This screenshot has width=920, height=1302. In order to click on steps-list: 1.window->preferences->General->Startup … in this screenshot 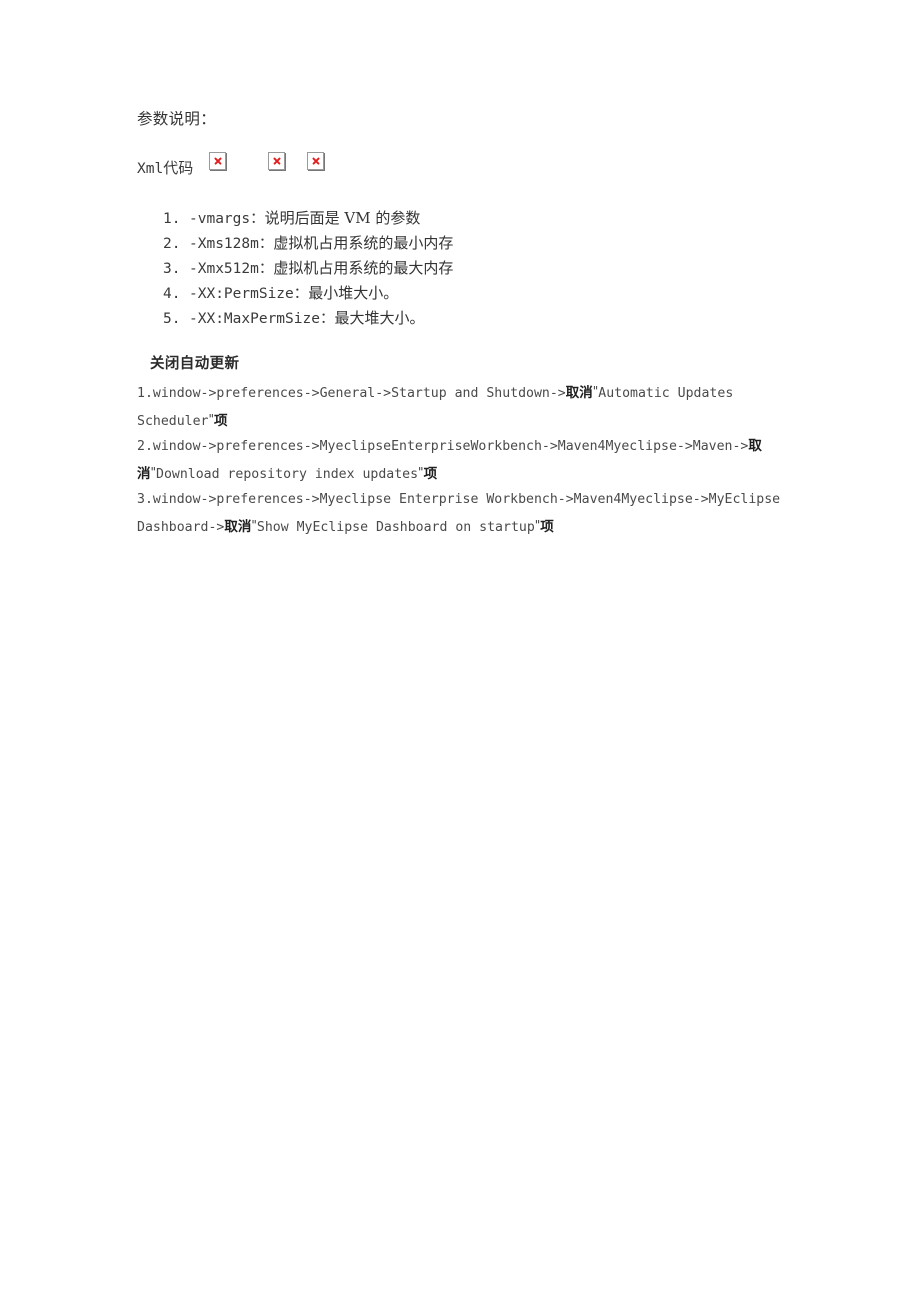, I will do `click(468, 459)`.